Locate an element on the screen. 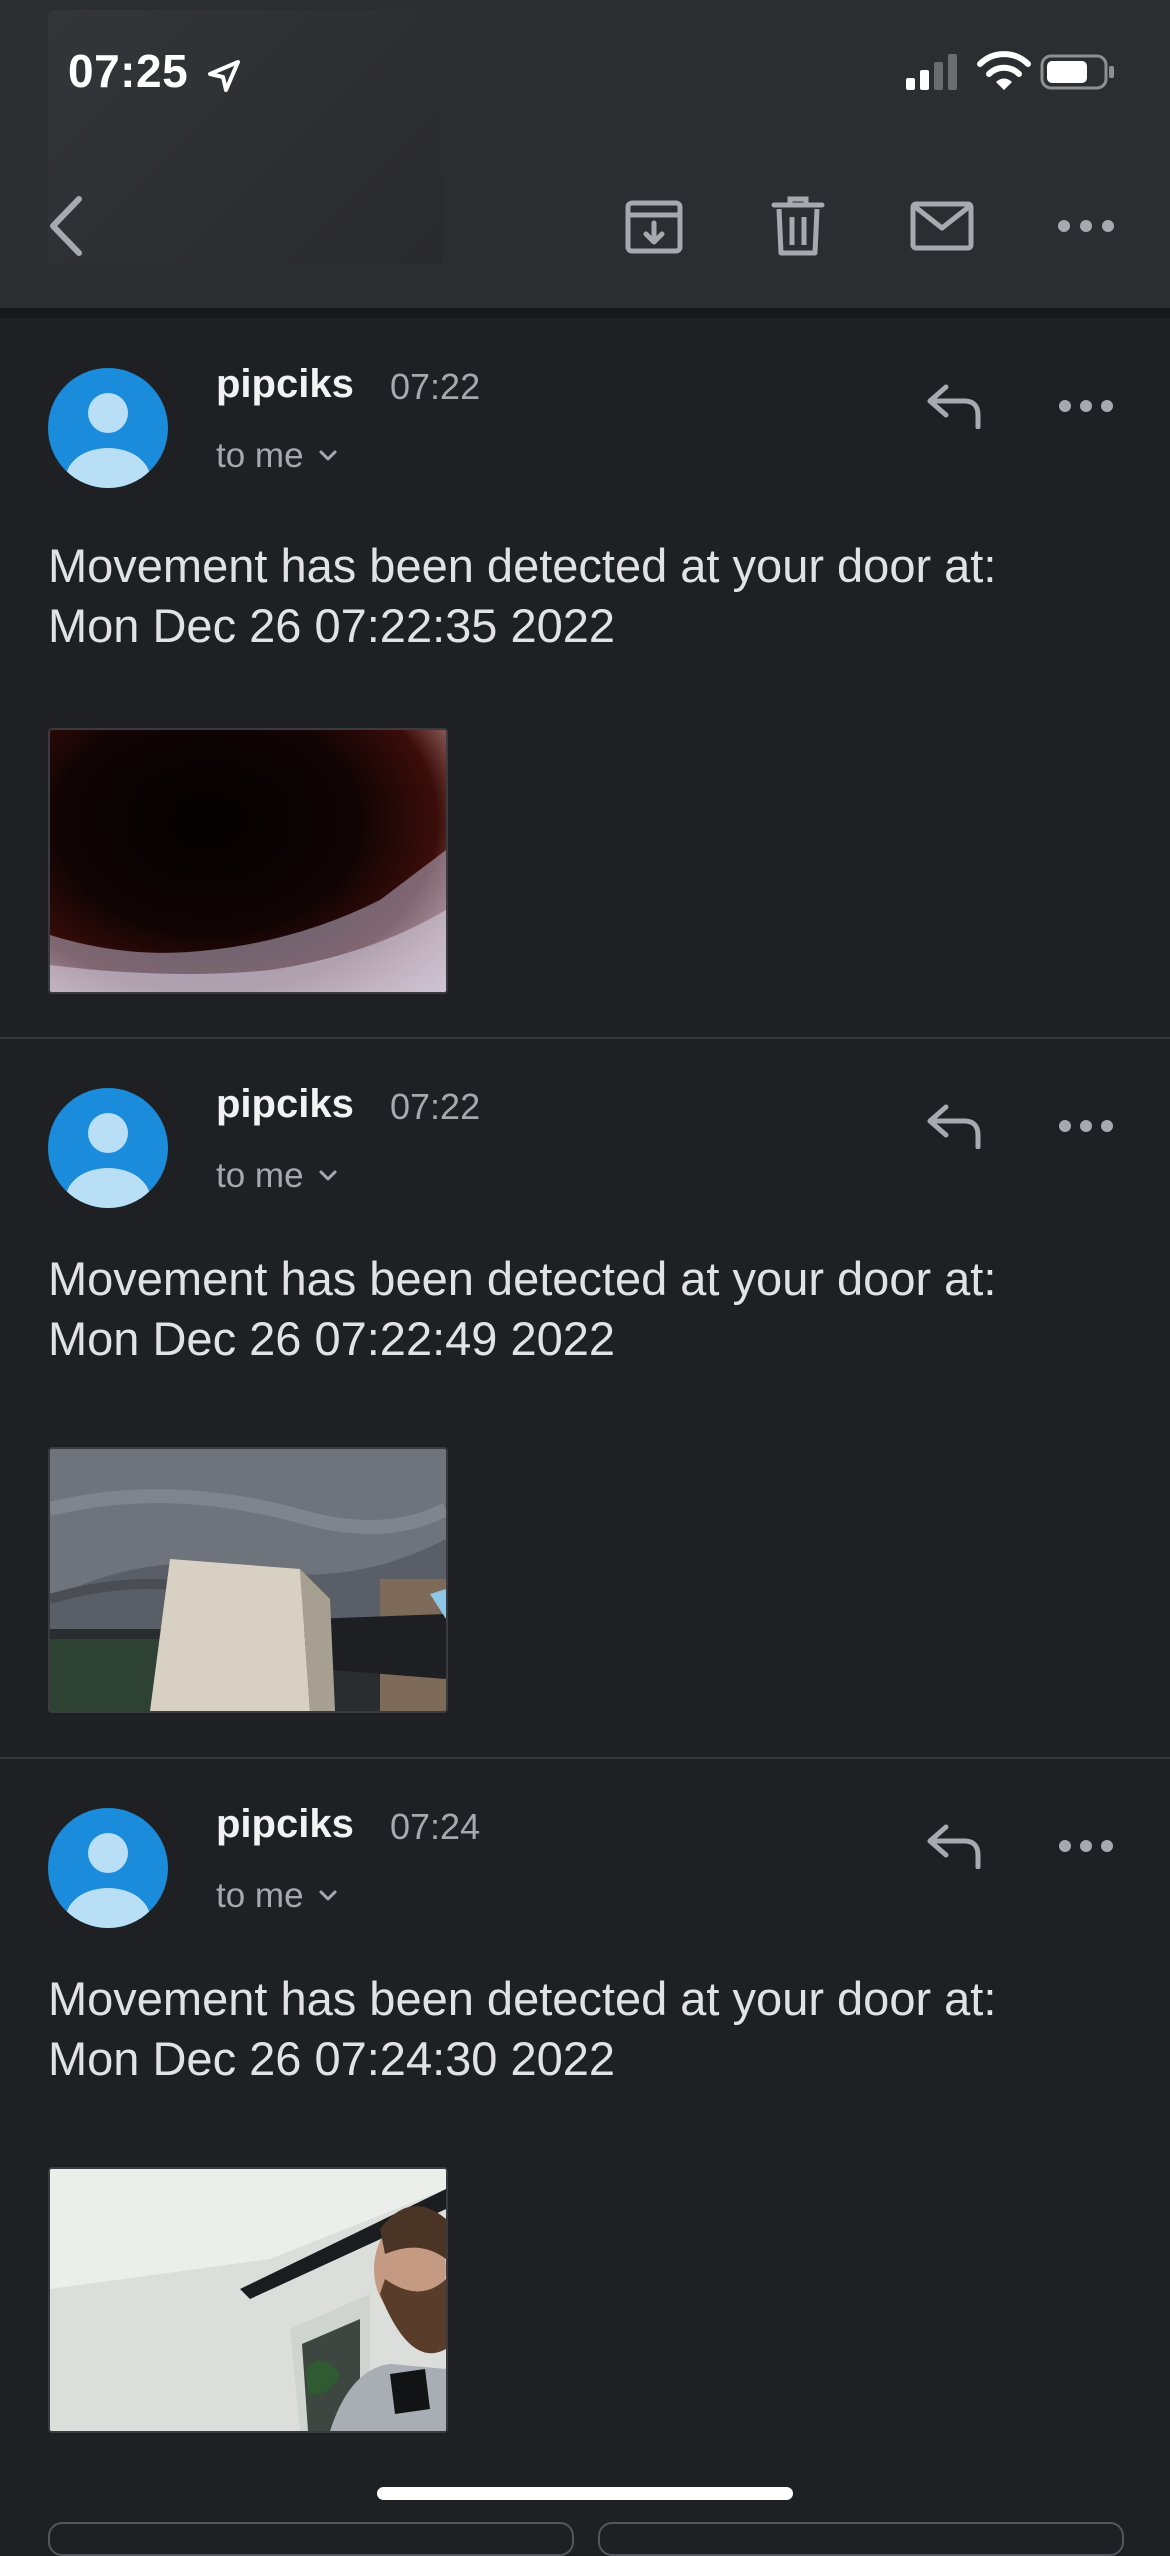 The height and width of the screenshot is (2556, 1170). archive-button is located at coordinates (654, 226).